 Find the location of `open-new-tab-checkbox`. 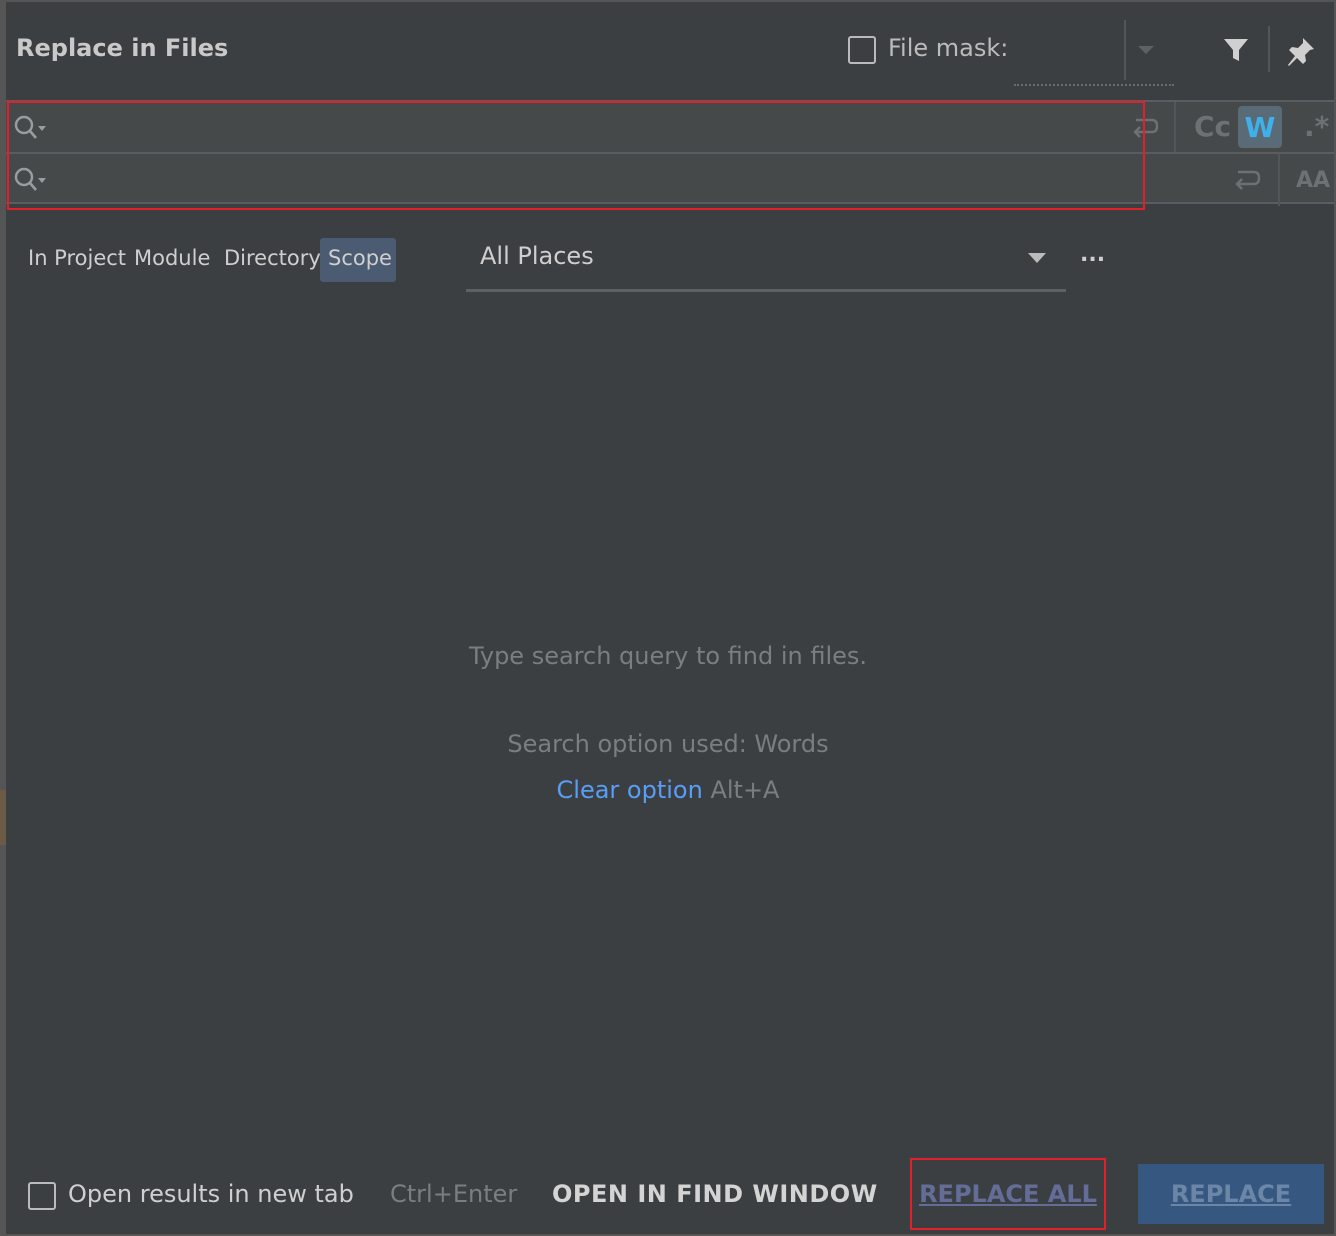

open-new-tab-checkbox is located at coordinates (42, 1196).